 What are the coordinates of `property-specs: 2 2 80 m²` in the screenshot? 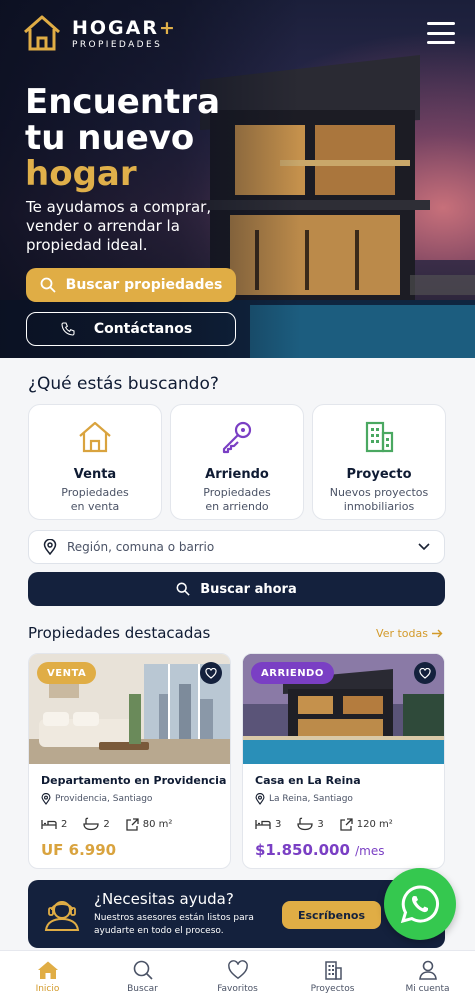 It's located at (135, 824).